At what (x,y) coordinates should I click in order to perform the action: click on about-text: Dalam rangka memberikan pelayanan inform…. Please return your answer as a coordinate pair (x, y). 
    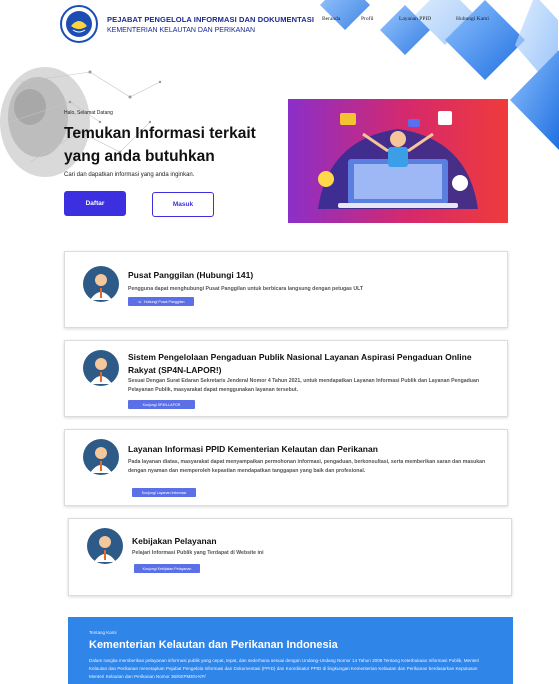
    Looking at the image, I should click on (284, 668).